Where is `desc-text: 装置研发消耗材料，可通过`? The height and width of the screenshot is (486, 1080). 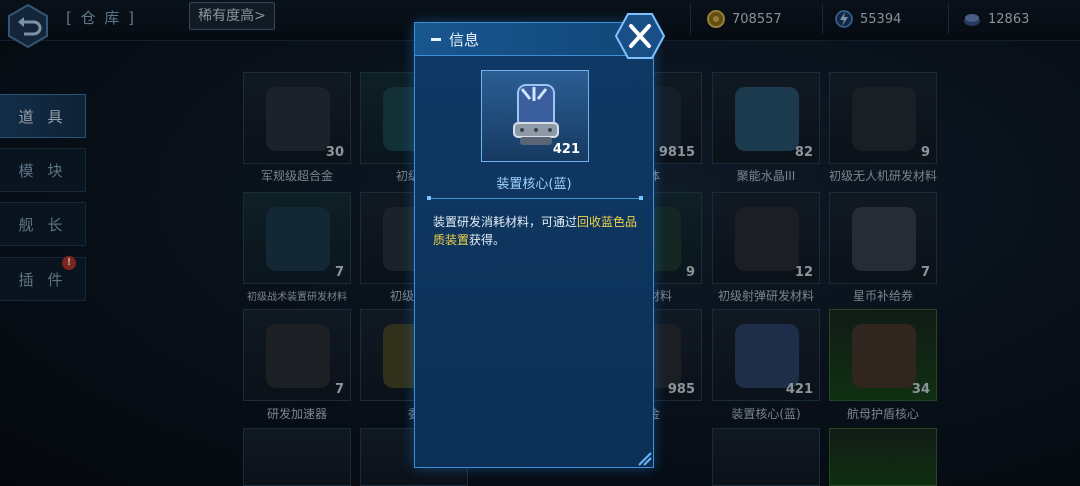 desc-text: 装置研发消耗材料，可通过 is located at coordinates (505, 222).